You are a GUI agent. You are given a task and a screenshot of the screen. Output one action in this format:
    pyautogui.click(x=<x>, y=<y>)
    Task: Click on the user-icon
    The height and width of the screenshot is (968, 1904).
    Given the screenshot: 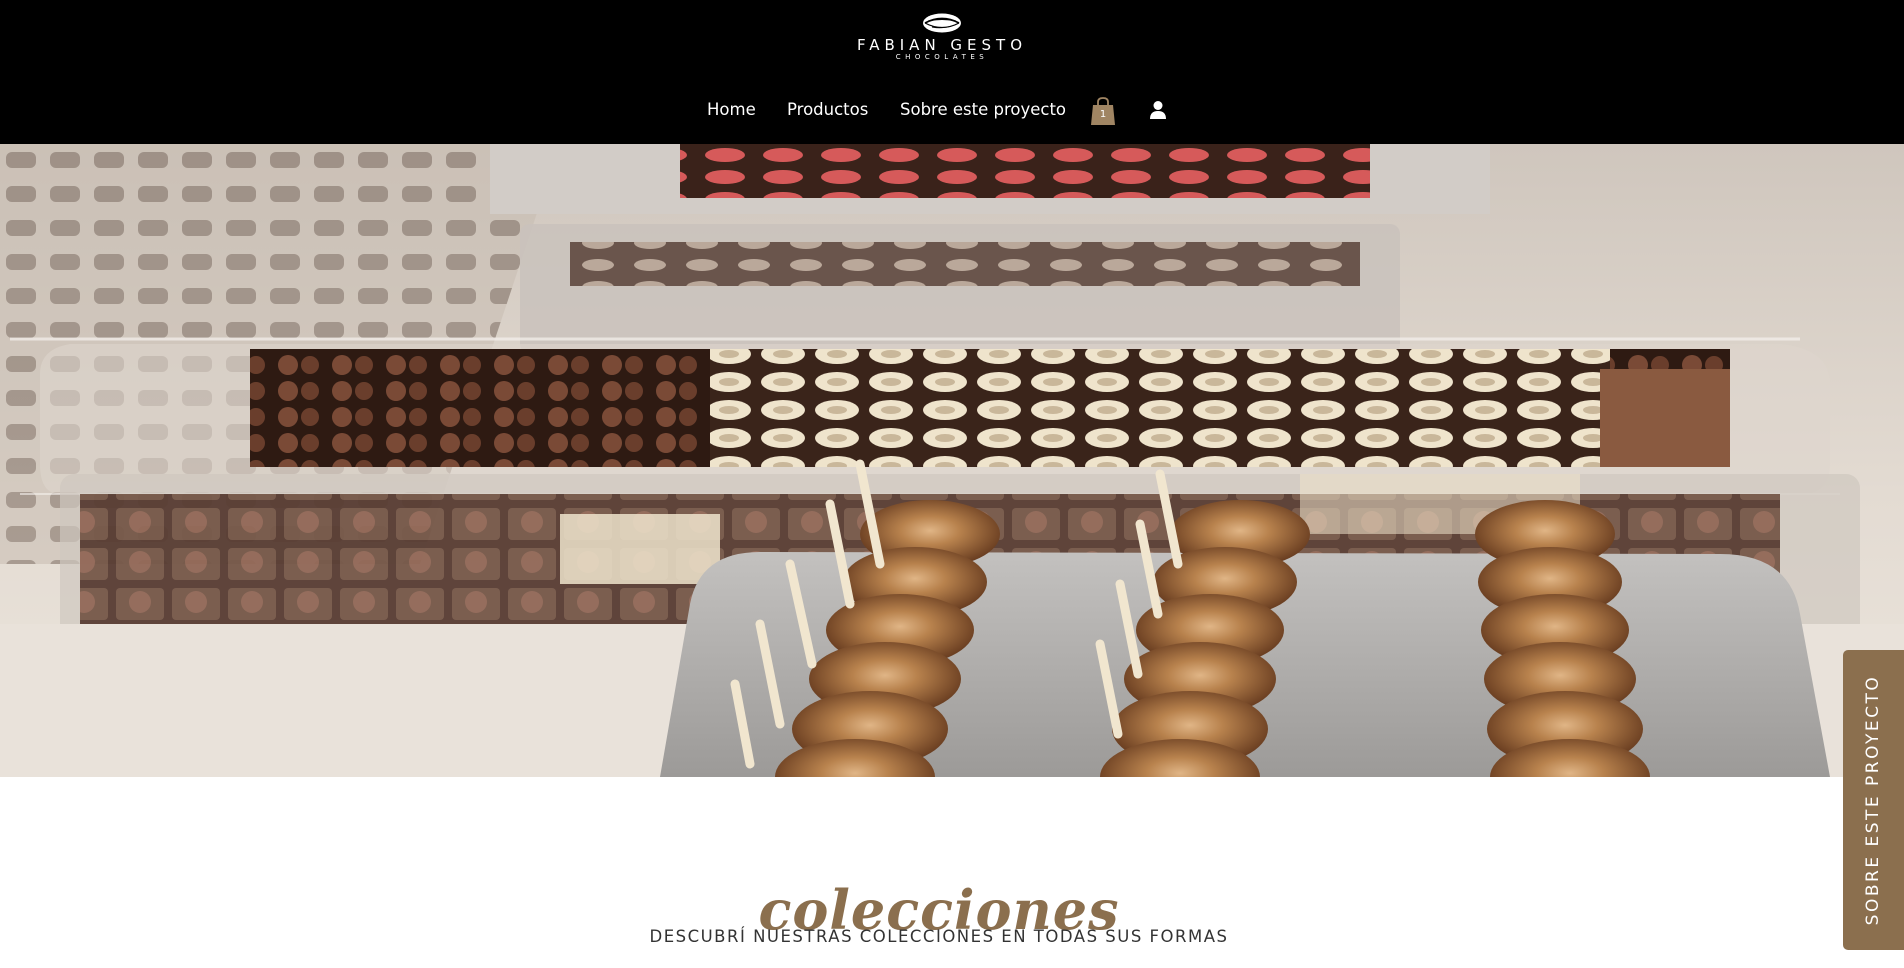 What is the action you would take?
    pyautogui.click(x=1158, y=110)
    